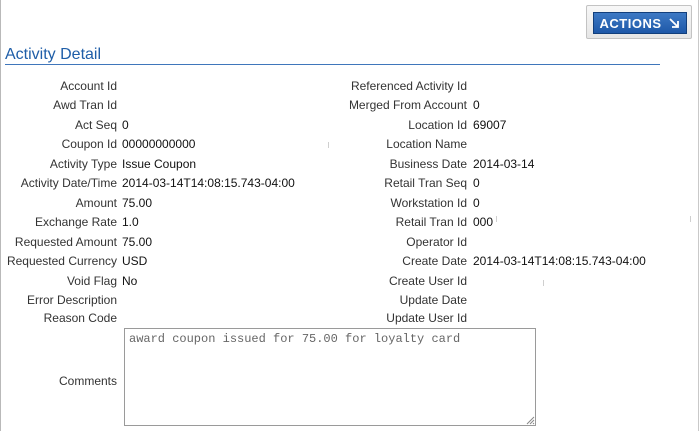  Describe the element at coordinates (427, 281) in the screenshot. I see `field-label: Create User Id` at that location.